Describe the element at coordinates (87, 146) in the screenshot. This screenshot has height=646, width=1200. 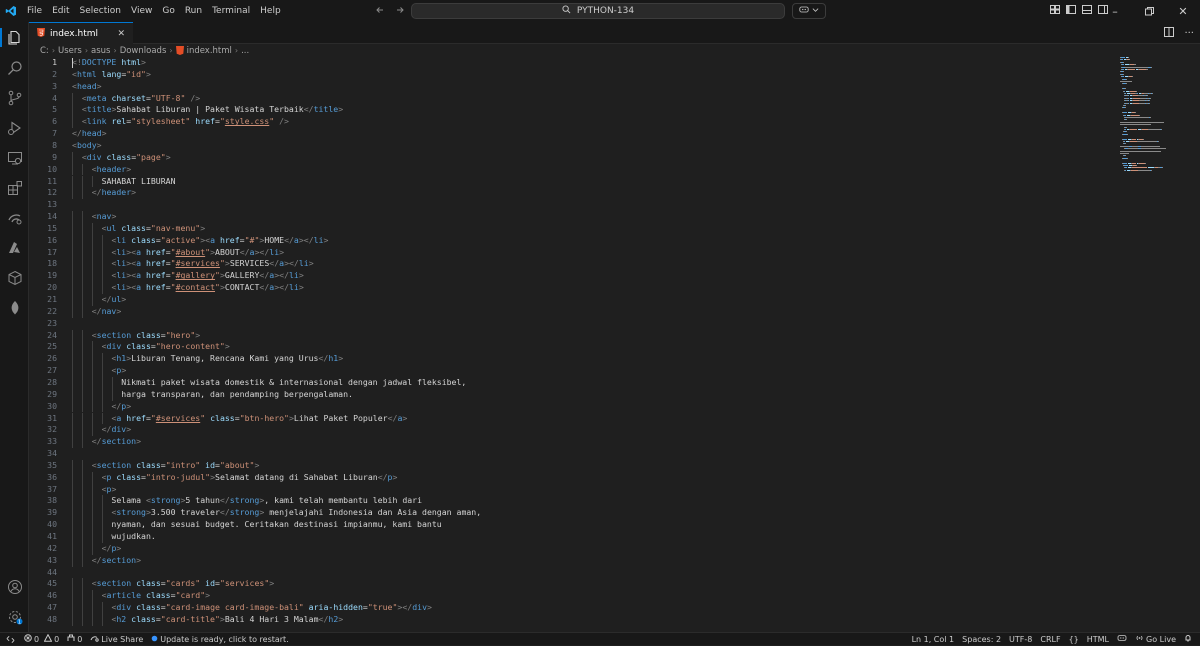
I see `code-line: <body>` at that location.